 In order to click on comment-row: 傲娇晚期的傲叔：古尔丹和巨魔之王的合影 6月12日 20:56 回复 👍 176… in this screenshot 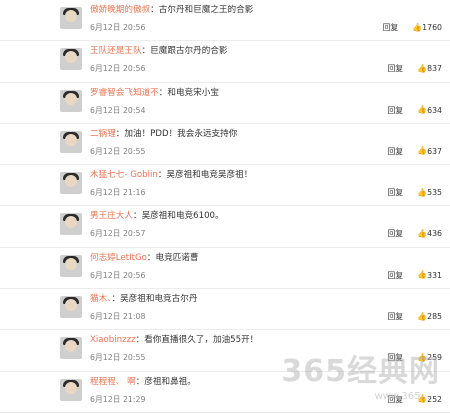, I will do `click(225, 21)`.